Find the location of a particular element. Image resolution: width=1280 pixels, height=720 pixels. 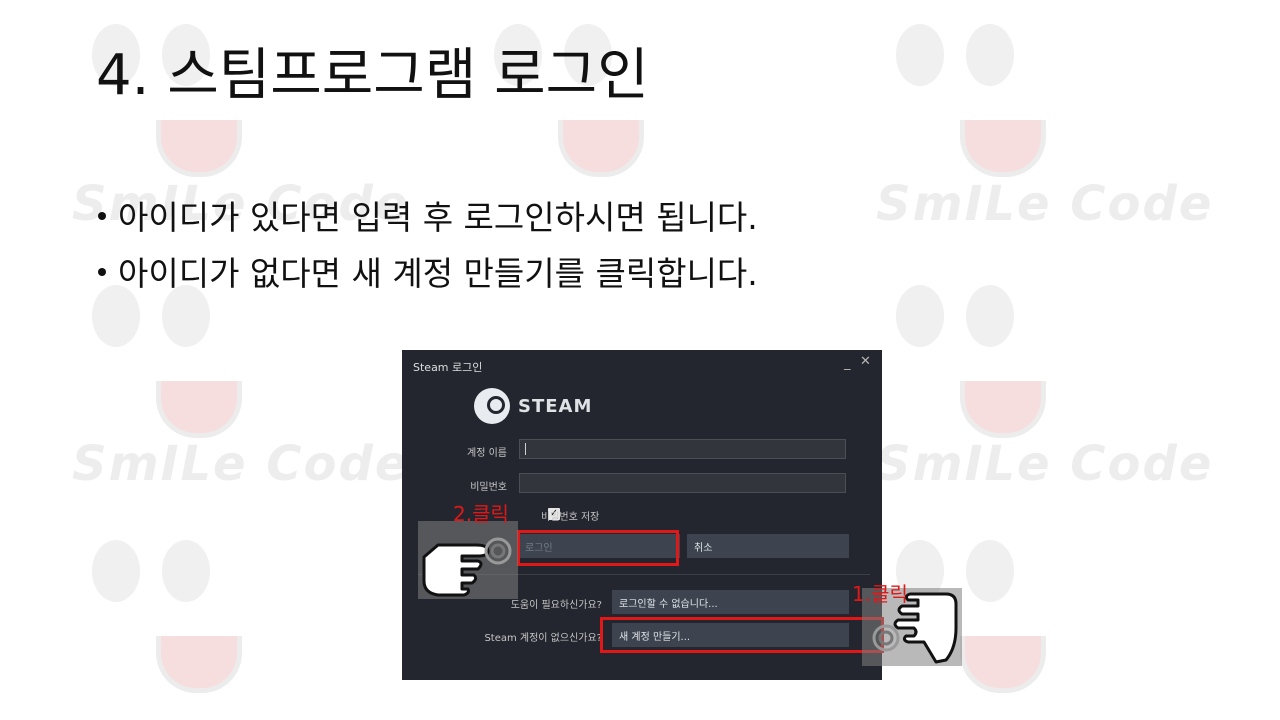

steam-logo-icon is located at coordinates (492, 406).